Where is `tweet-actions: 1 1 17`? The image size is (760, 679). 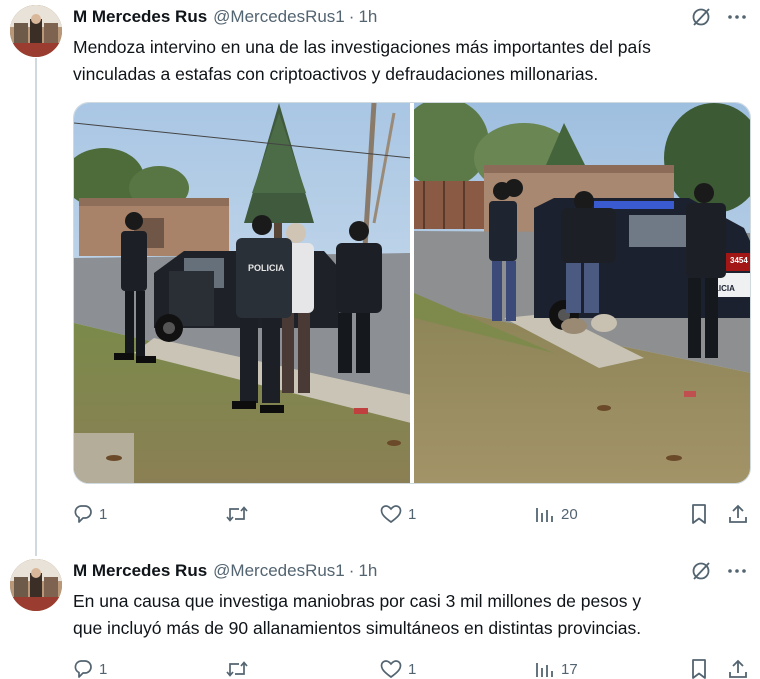 tweet-actions: 1 1 17 is located at coordinates (413, 667).